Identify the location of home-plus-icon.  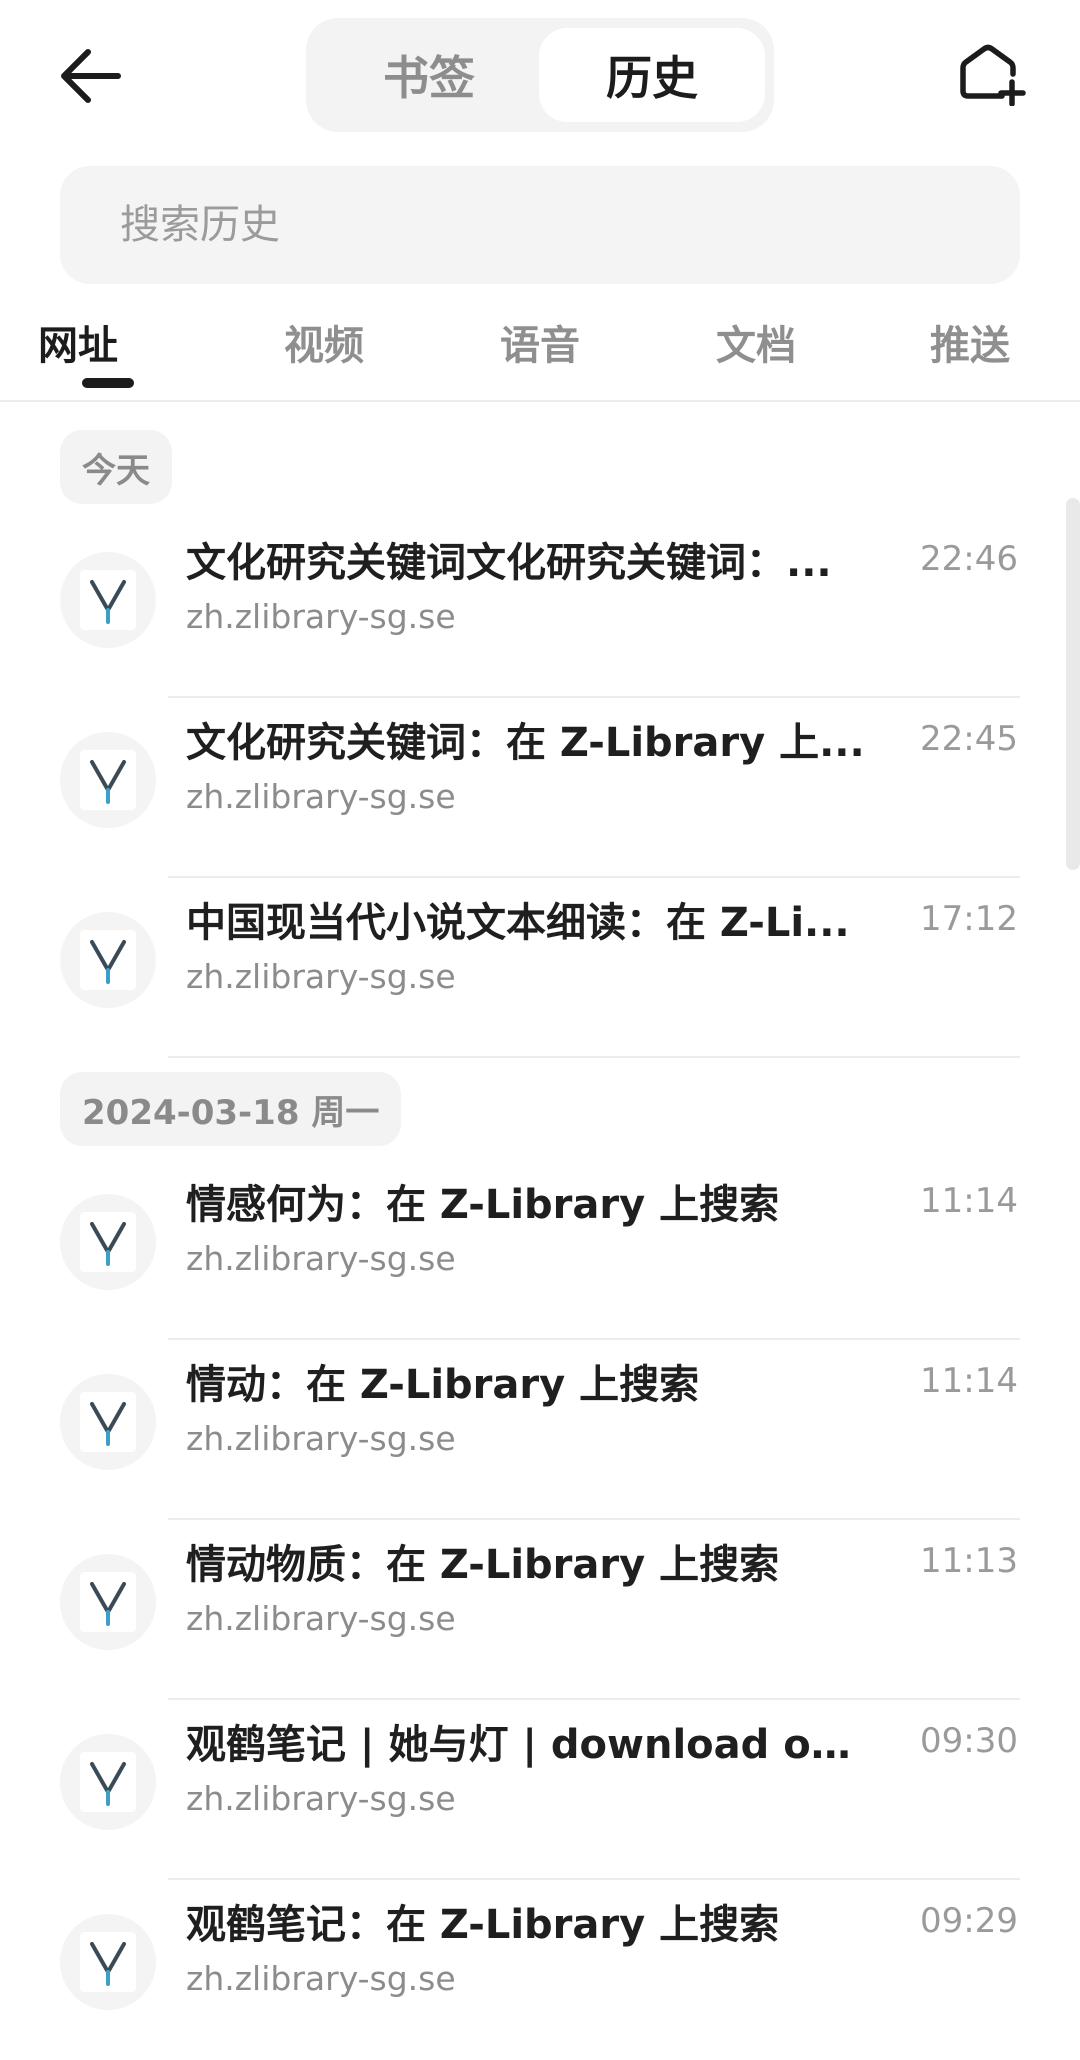
(993, 75).